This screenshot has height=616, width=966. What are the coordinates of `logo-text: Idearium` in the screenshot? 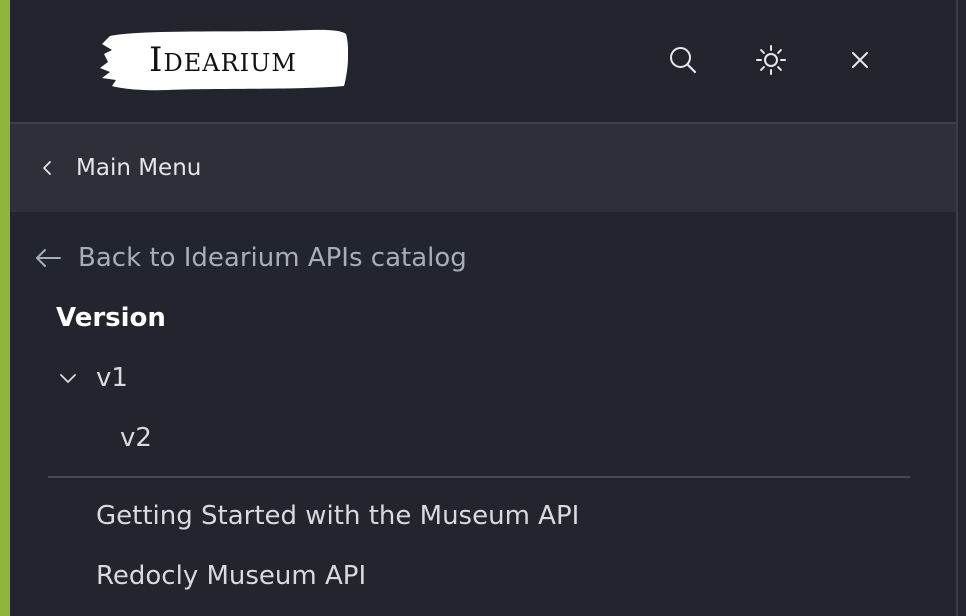 It's located at (223, 60).